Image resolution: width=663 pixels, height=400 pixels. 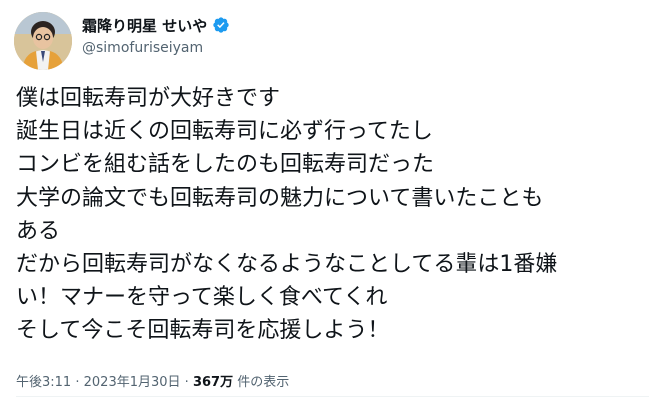 What do you see at coordinates (332, 396) in the screenshot?
I see `divider` at bounding box center [332, 396].